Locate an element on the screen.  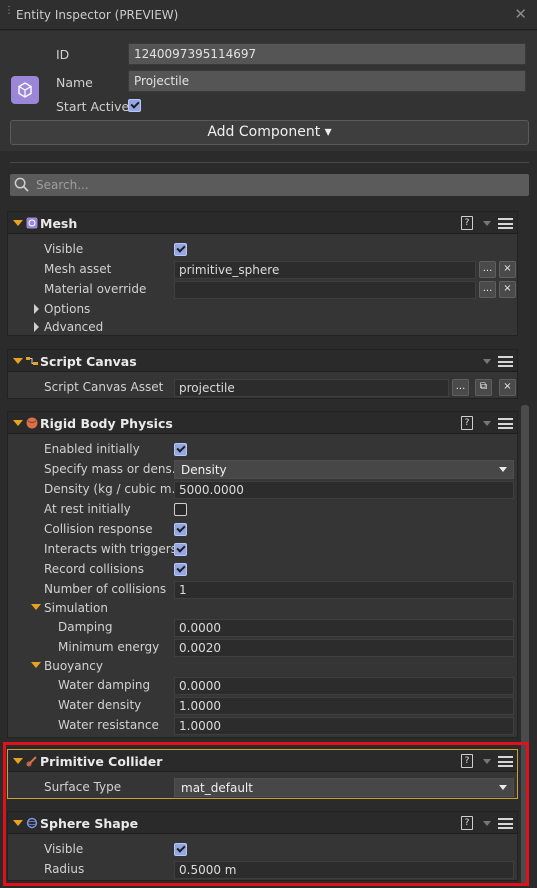
advanced-label: Advanced is located at coordinates (73, 327).